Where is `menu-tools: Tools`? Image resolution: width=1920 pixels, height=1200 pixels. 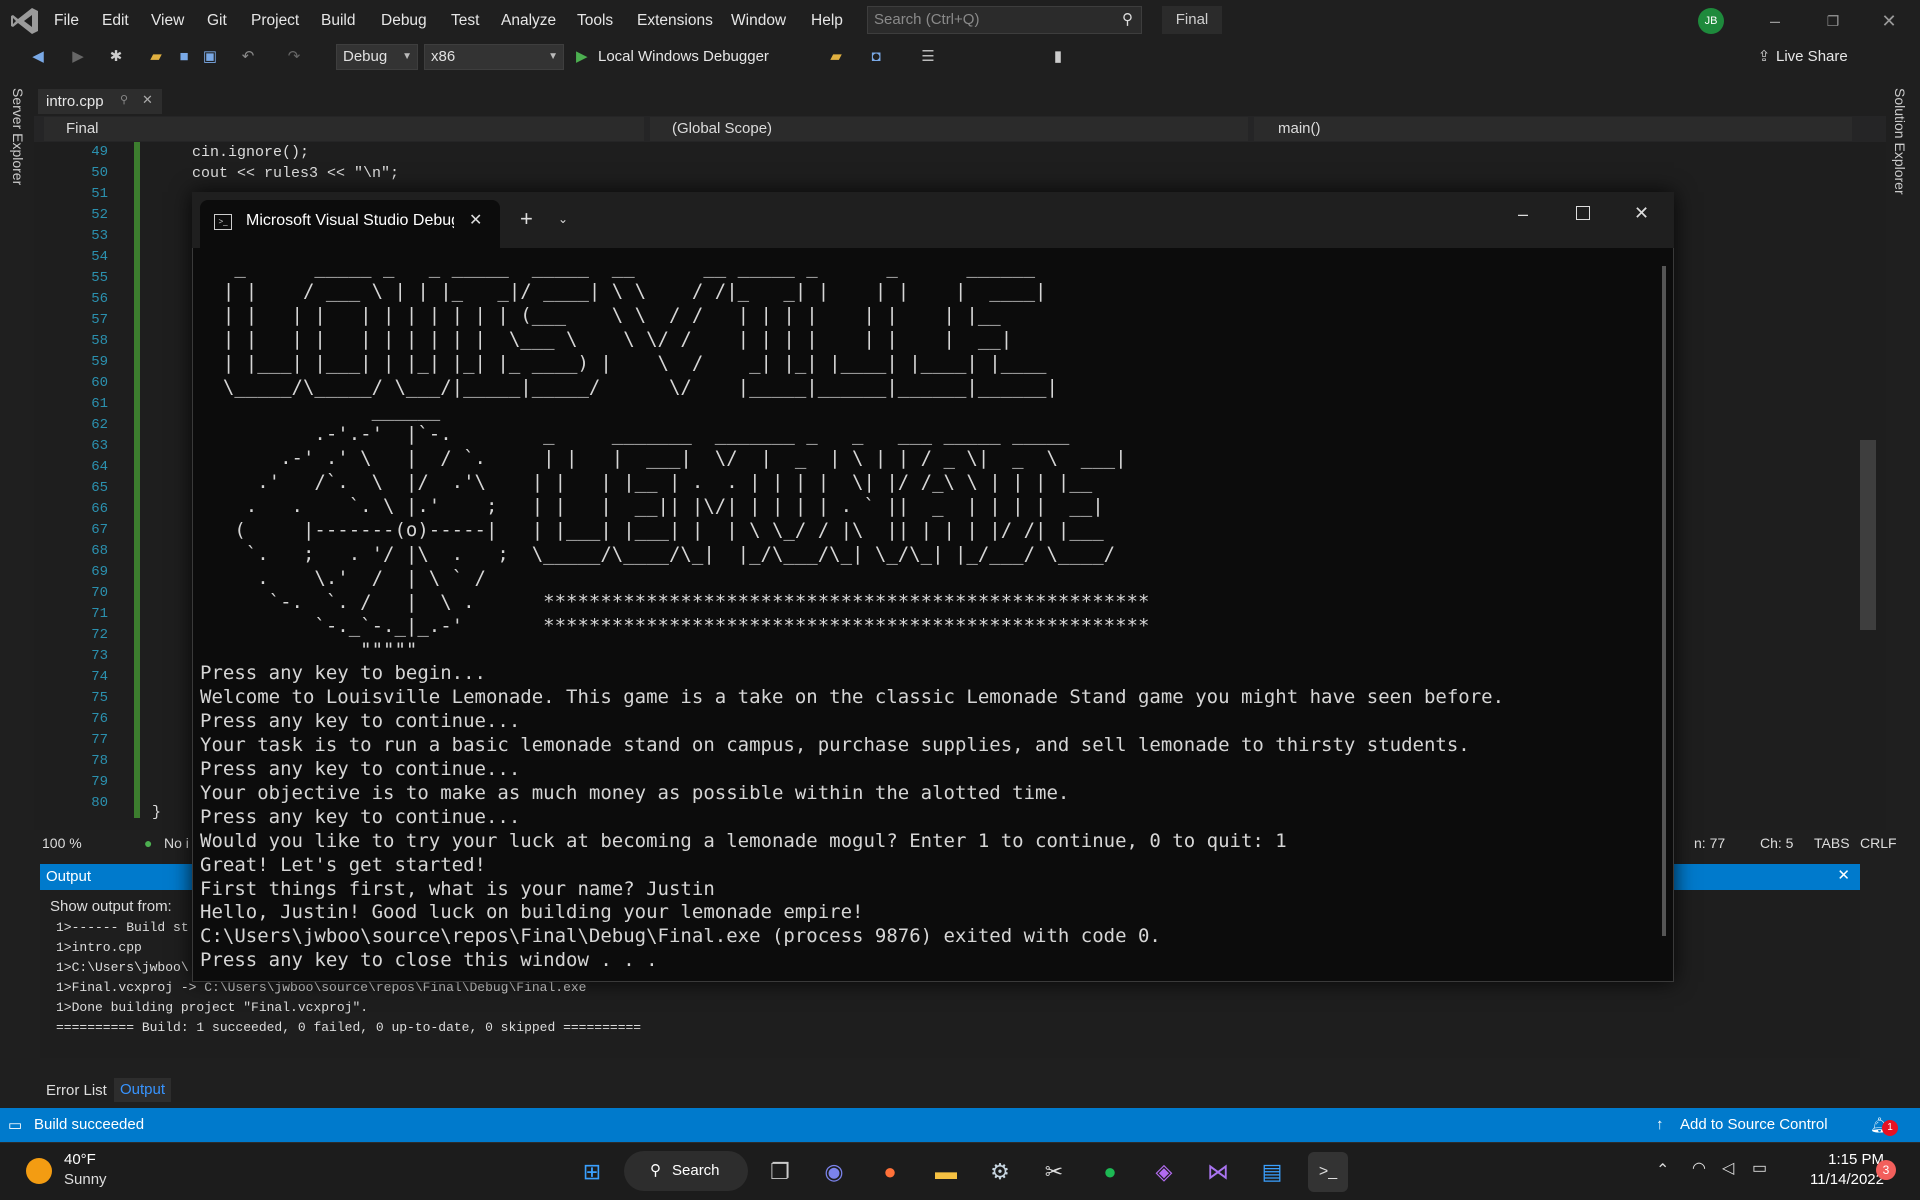
menu-tools: Tools is located at coordinates (595, 21).